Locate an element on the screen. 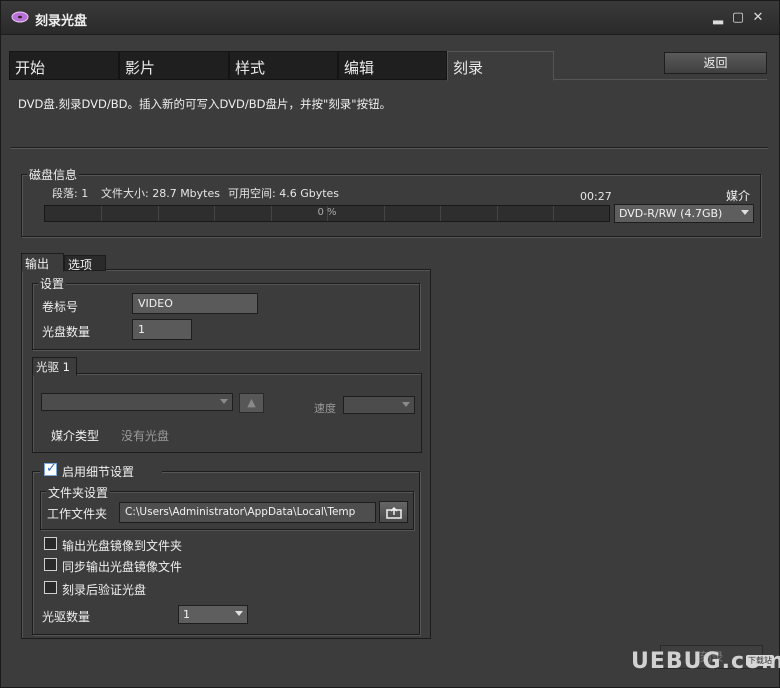  divider is located at coordinates (389, 148).